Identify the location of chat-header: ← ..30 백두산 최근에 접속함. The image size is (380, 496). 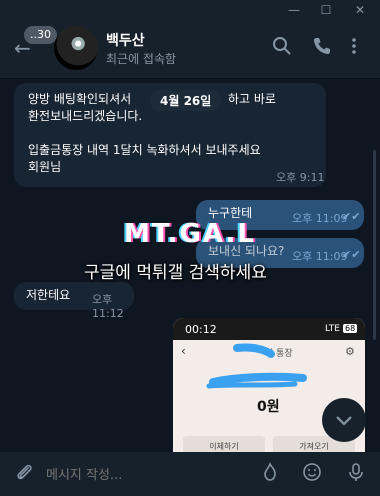
(190, 49).